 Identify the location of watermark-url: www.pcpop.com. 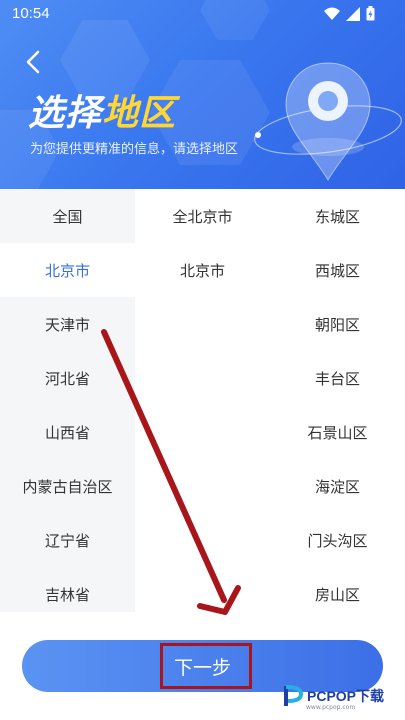
(331, 707).